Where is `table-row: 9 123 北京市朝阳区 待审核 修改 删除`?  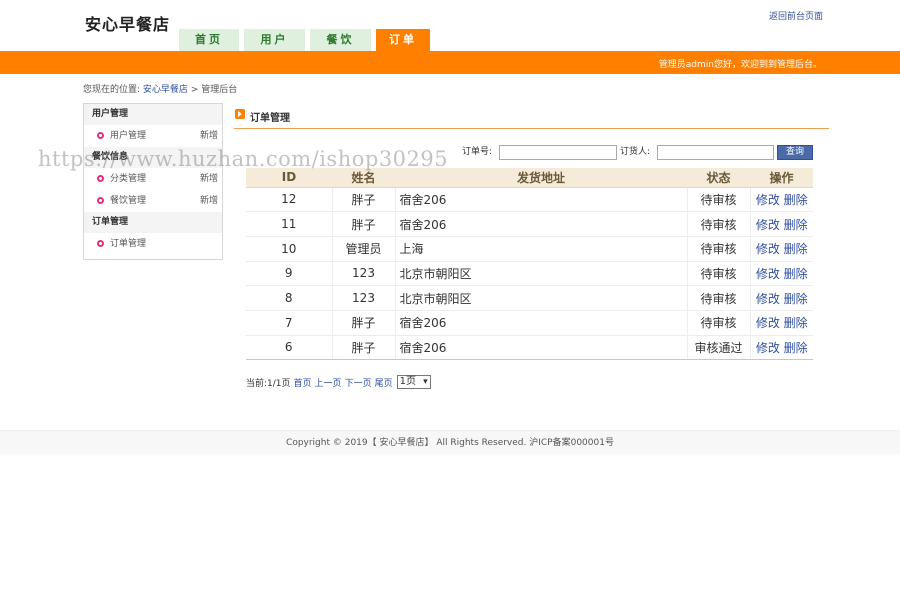
table-row: 9 123 北京市朝阳区 待审核 修改 删除 is located at coordinates (529, 274).